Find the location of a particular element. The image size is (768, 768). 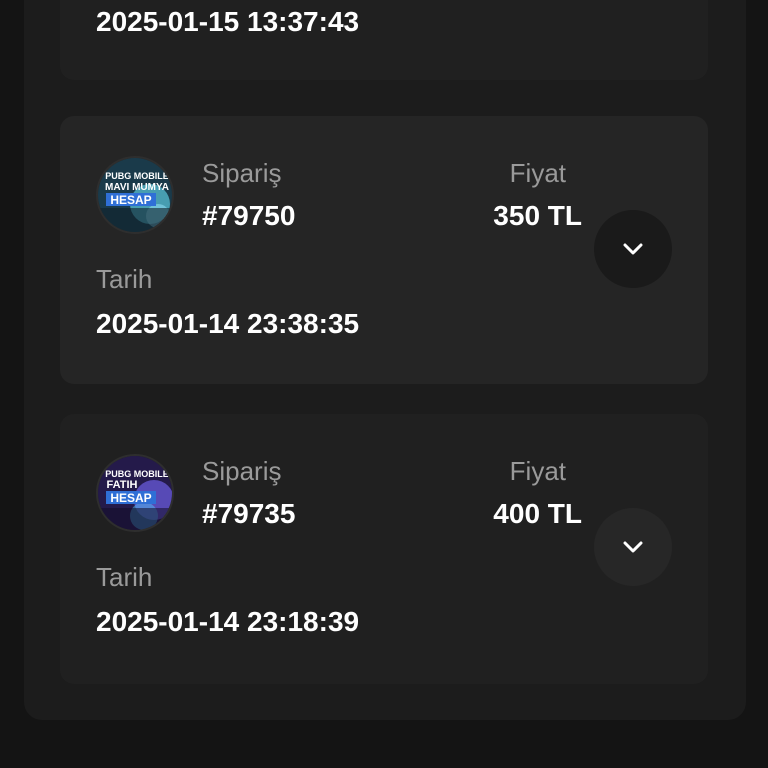

order-number: #79750 is located at coordinates (249, 215).